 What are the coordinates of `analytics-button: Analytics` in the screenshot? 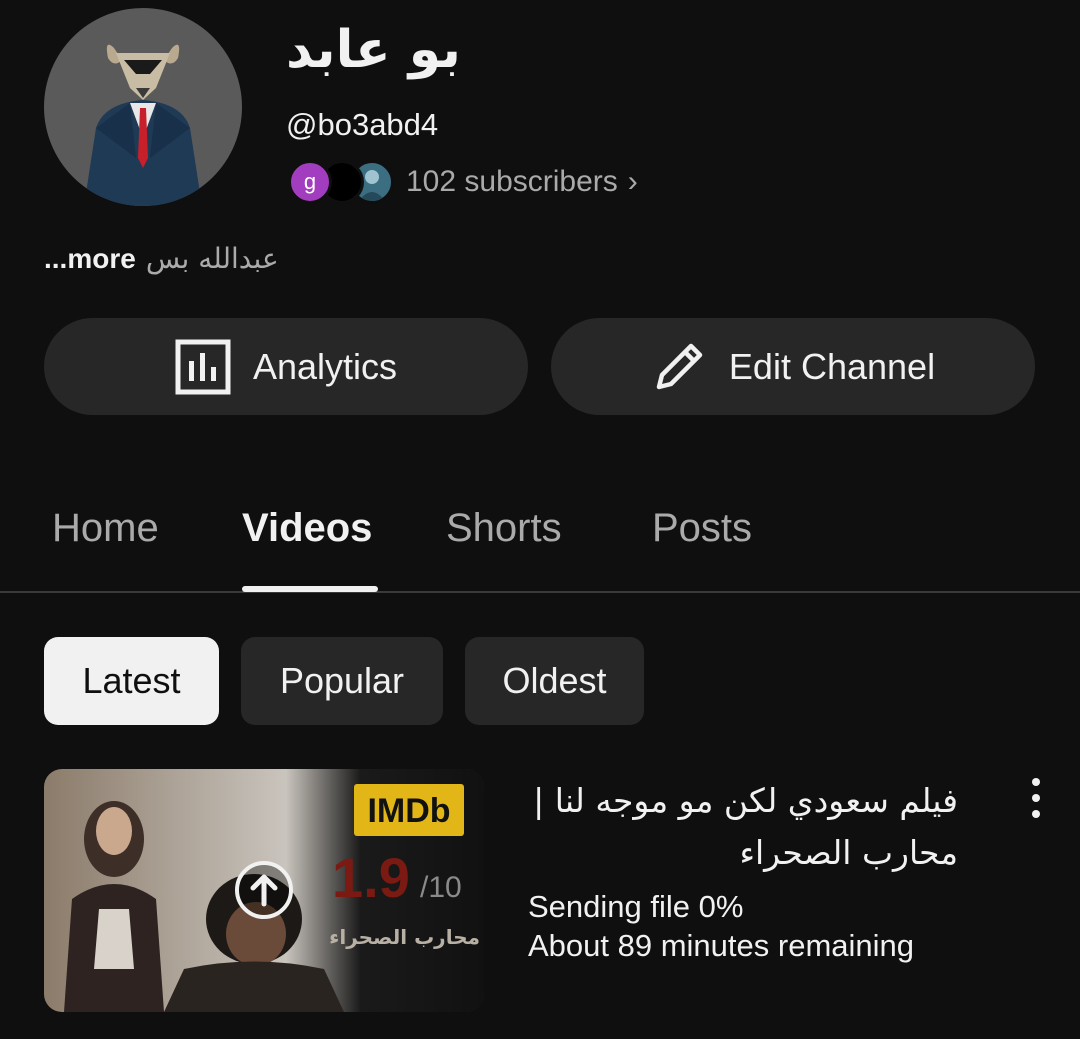 It's located at (286, 366).